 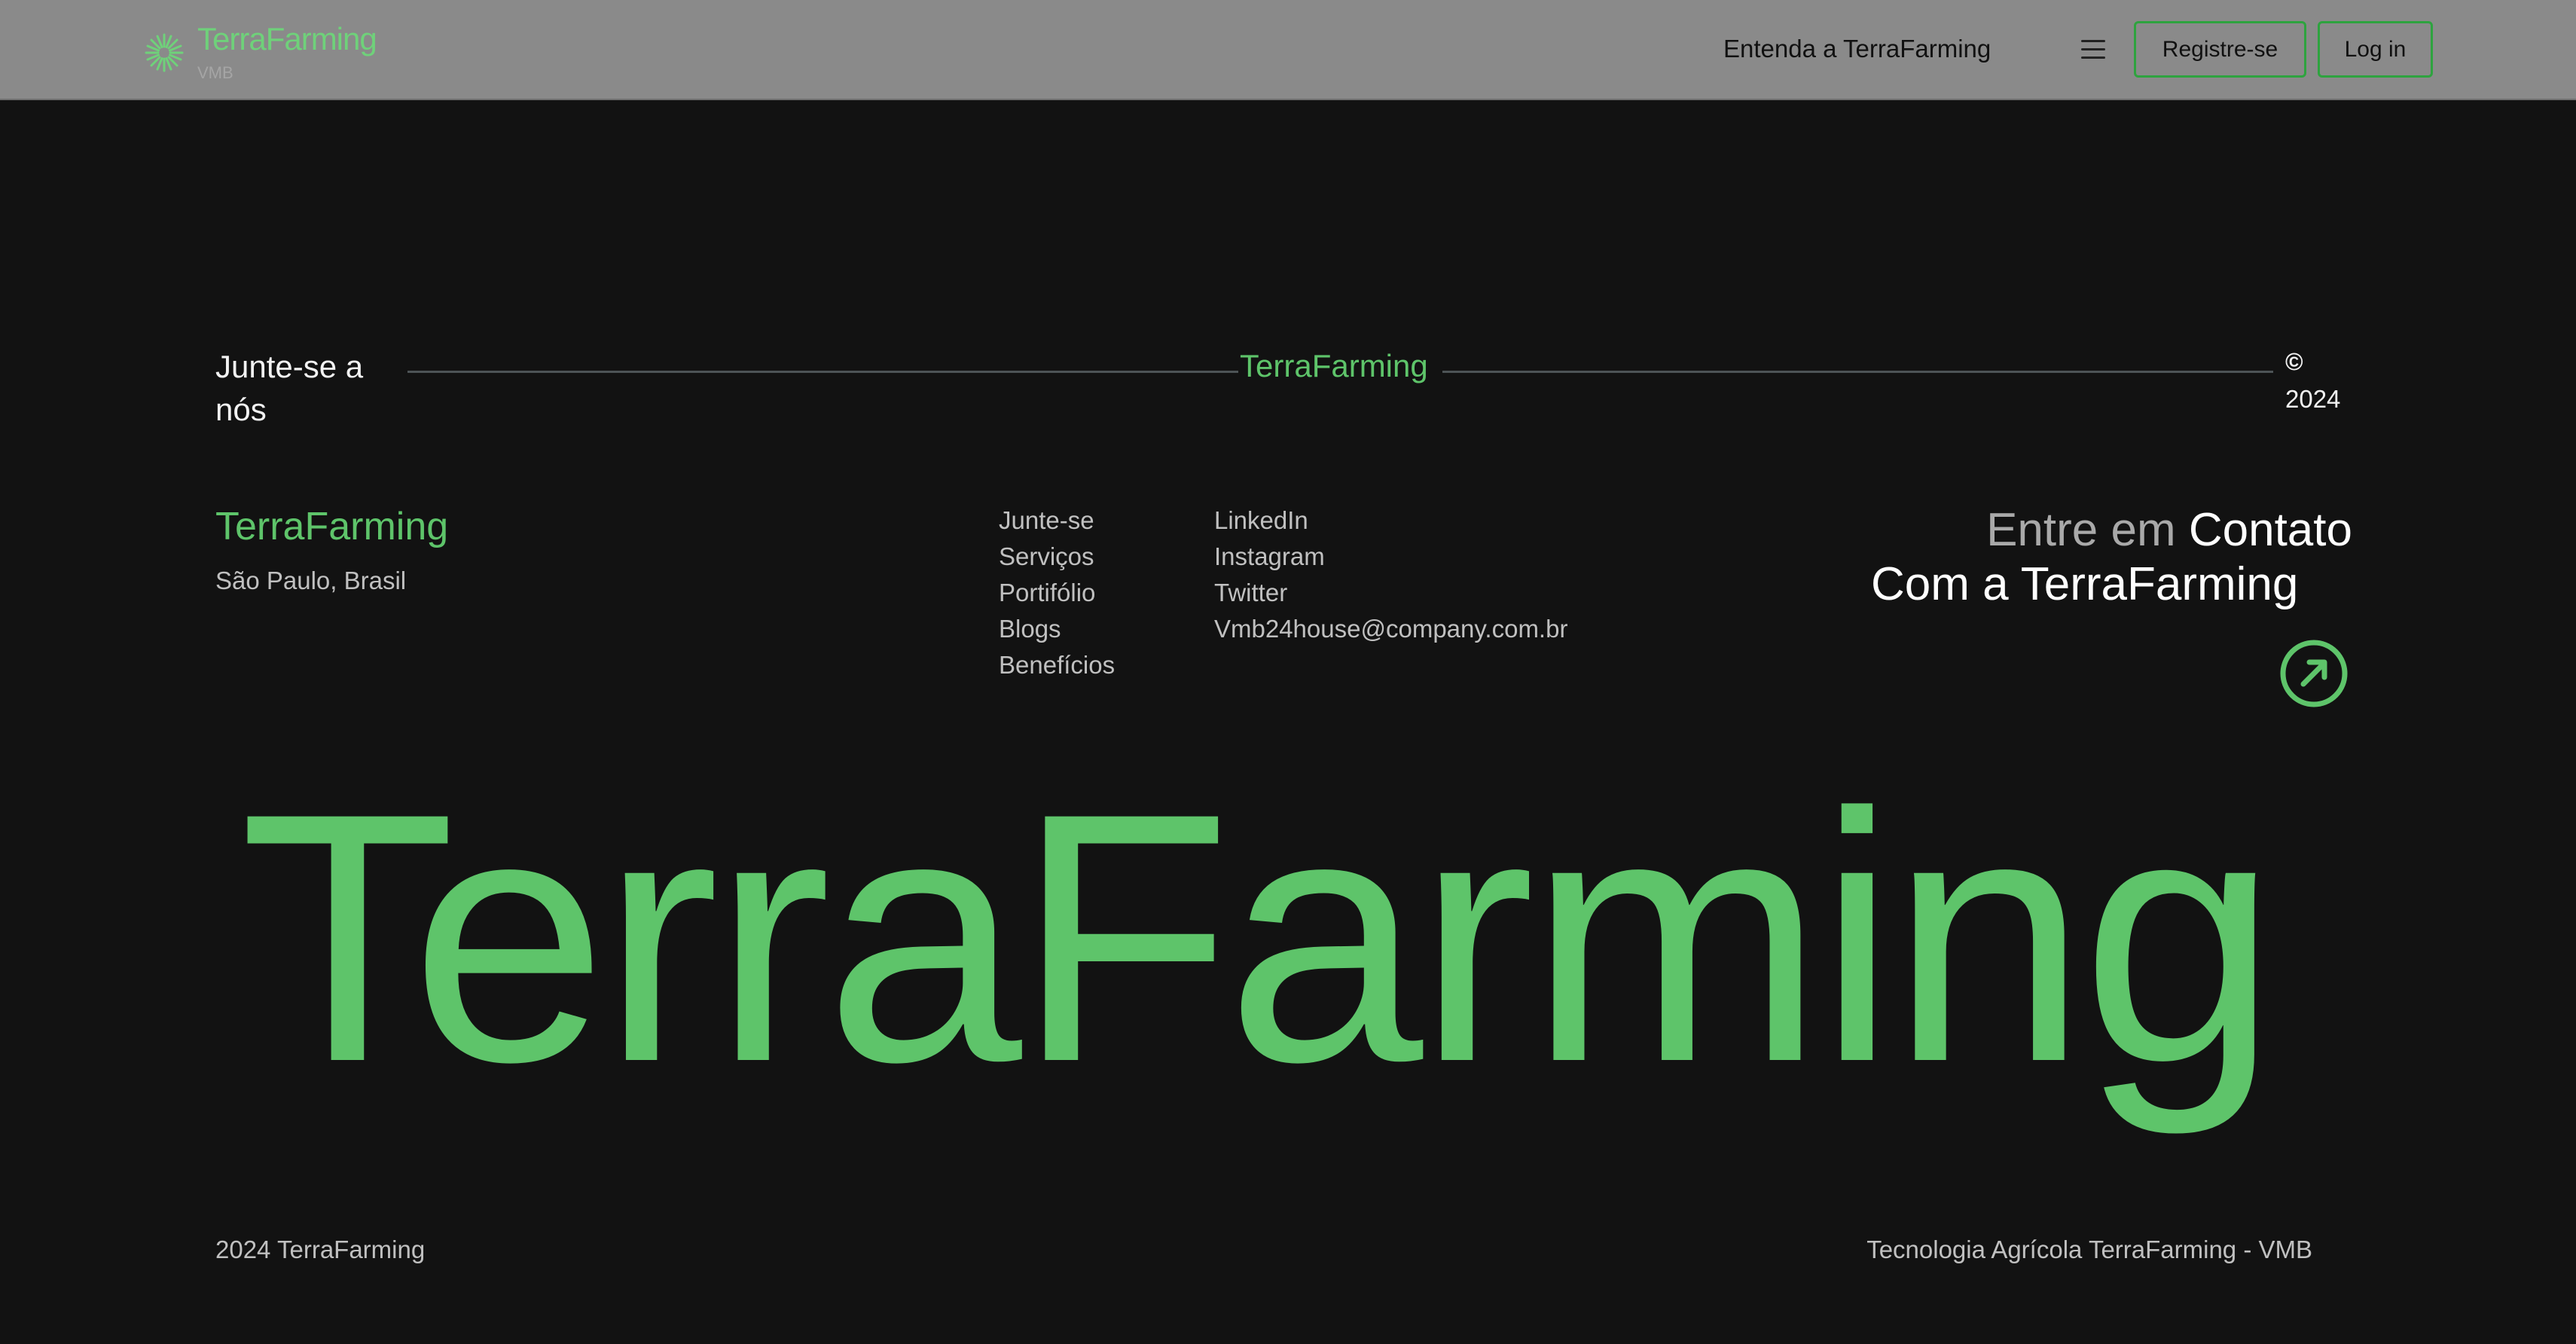 What do you see at coordinates (1857, 49) in the screenshot?
I see `nav-link-about: Entenda a TerraFarming` at bounding box center [1857, 49].